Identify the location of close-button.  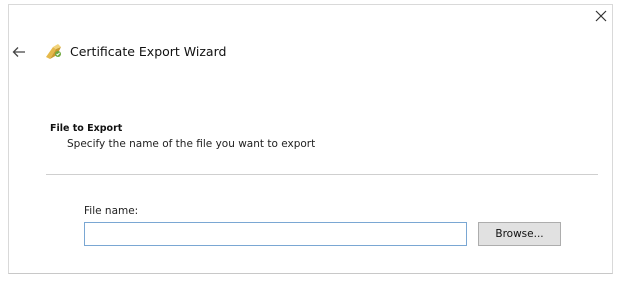
(601, 16).